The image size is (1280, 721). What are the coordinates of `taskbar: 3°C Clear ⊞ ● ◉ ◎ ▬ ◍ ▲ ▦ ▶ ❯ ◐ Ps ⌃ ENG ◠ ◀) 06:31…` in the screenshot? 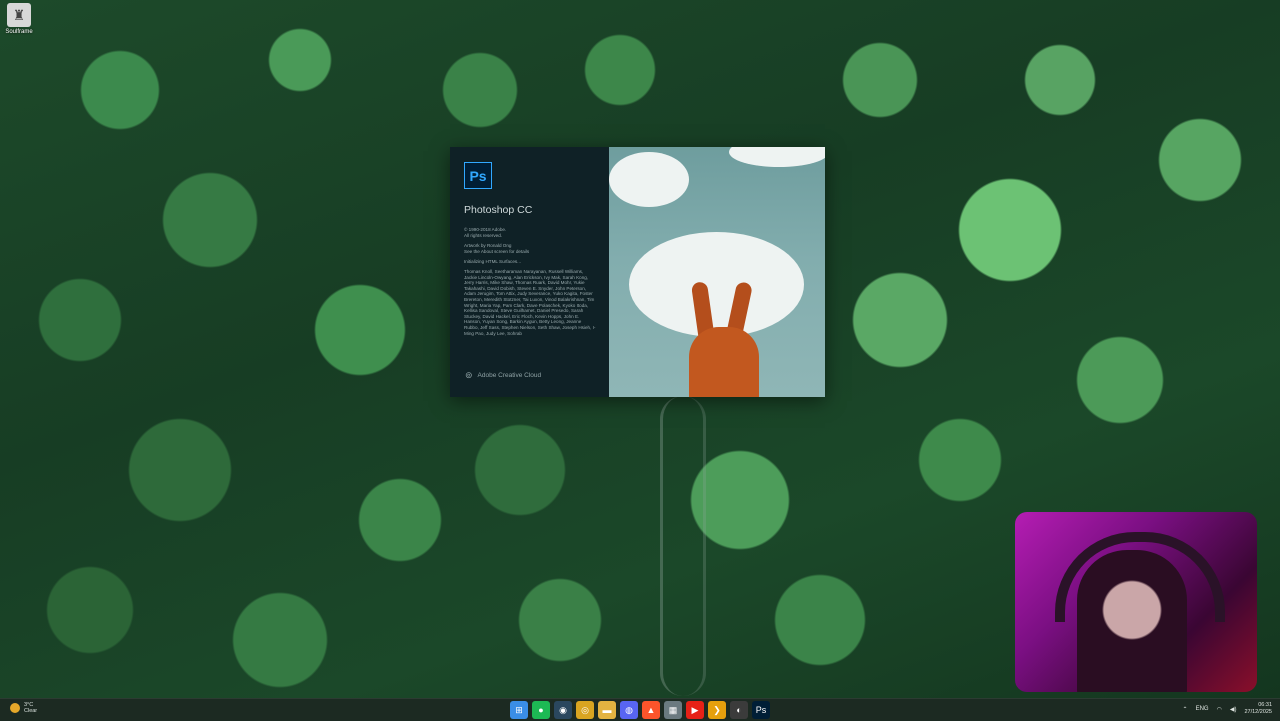 It's located at (640, 709).